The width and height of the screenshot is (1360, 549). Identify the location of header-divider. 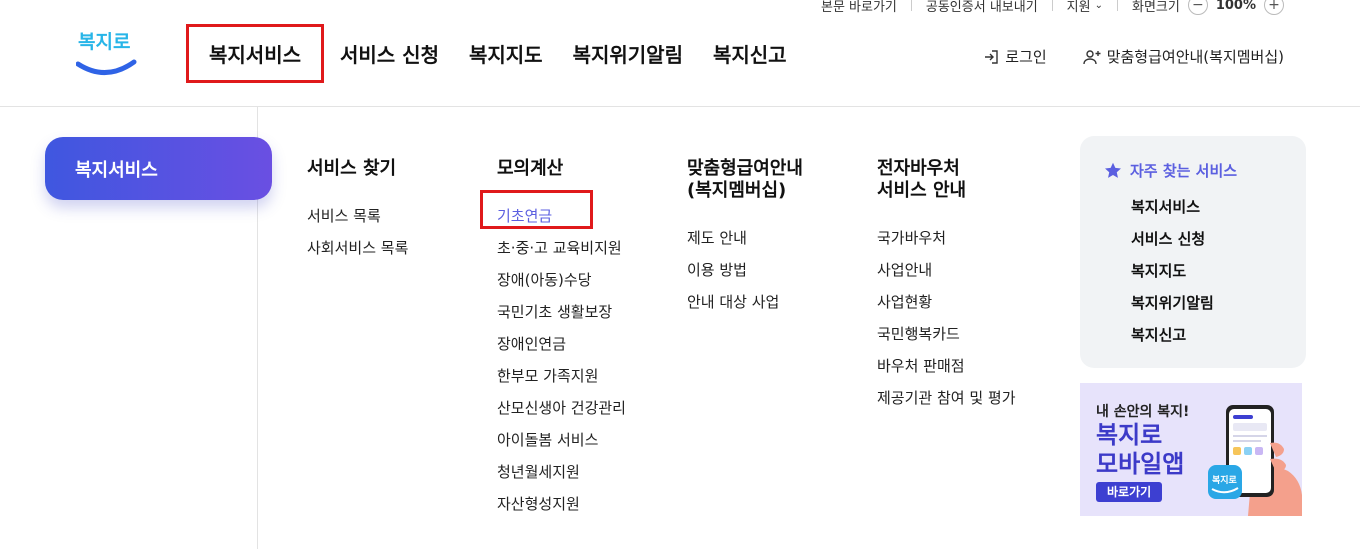
(680, 106).